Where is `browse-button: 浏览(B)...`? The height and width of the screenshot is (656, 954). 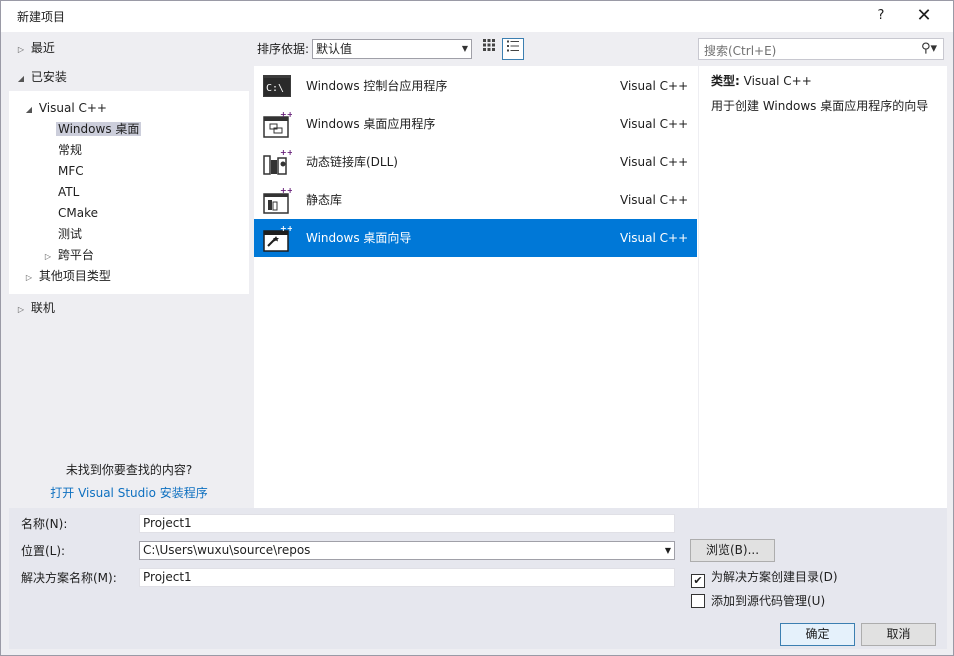 browse-button: 浏览(B)... is located at coordinates (732, 550).